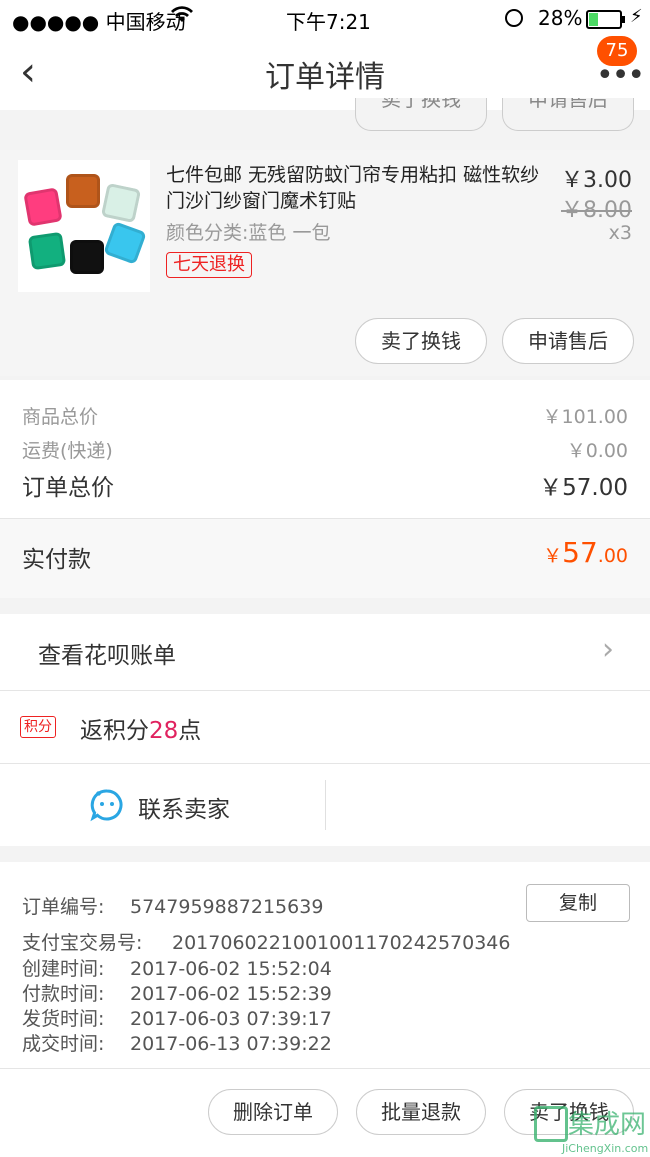 The width and height of the screenshot is (650, 1157). I want to click on watermark-url: JiChengXin.com, so click(605, 1148).